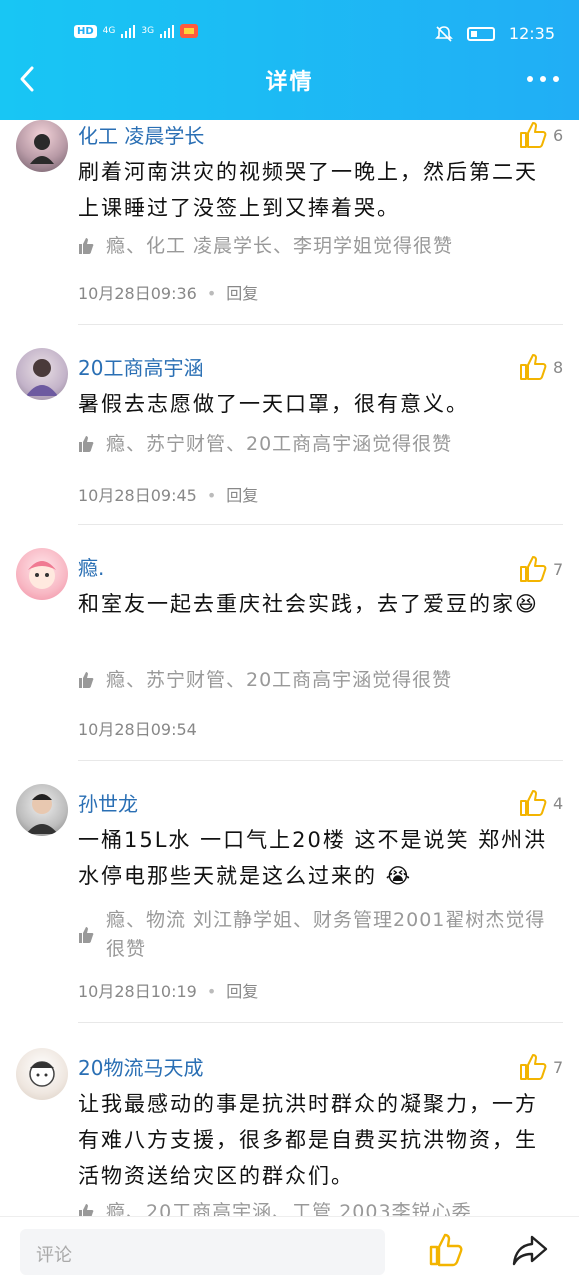  What do you see at coordinates (543, 79) in the screenshot?
I see `more-options-icon` at bounding box center [543, 79].